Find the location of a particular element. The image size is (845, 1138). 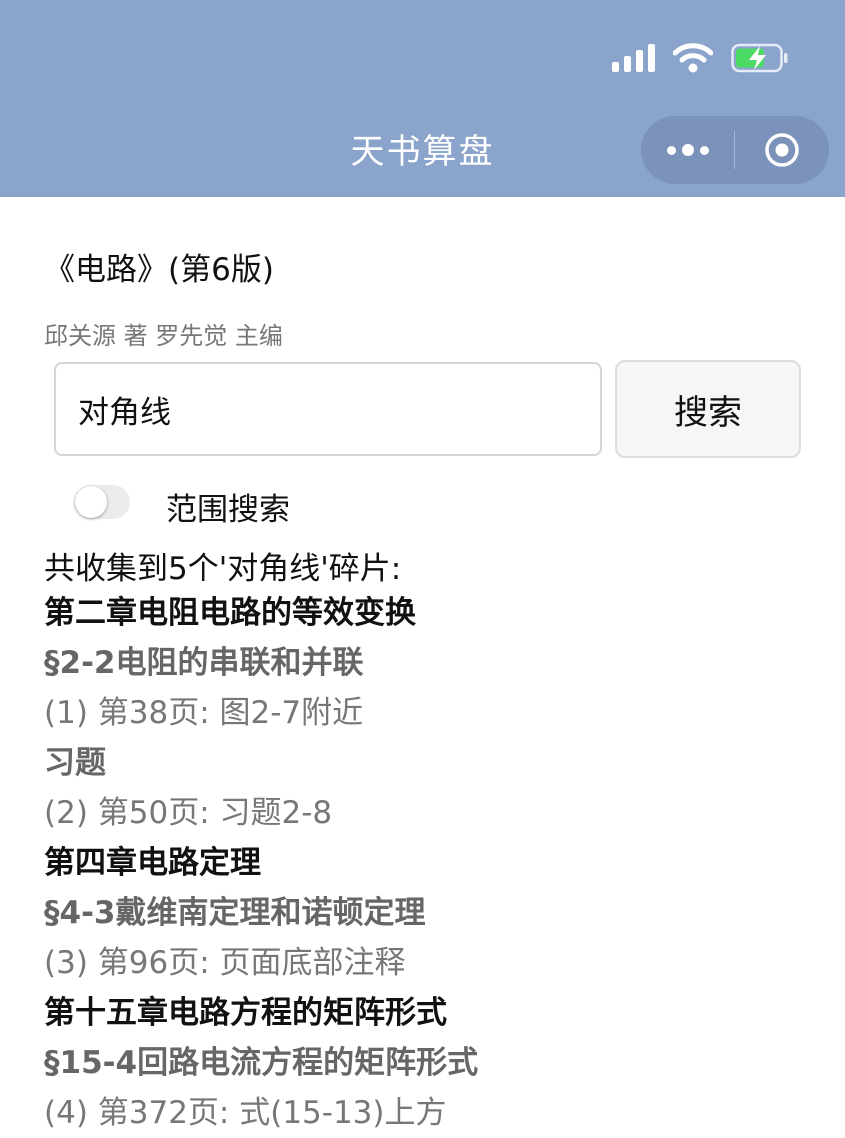

more-button is located at coordinates (687, 150).